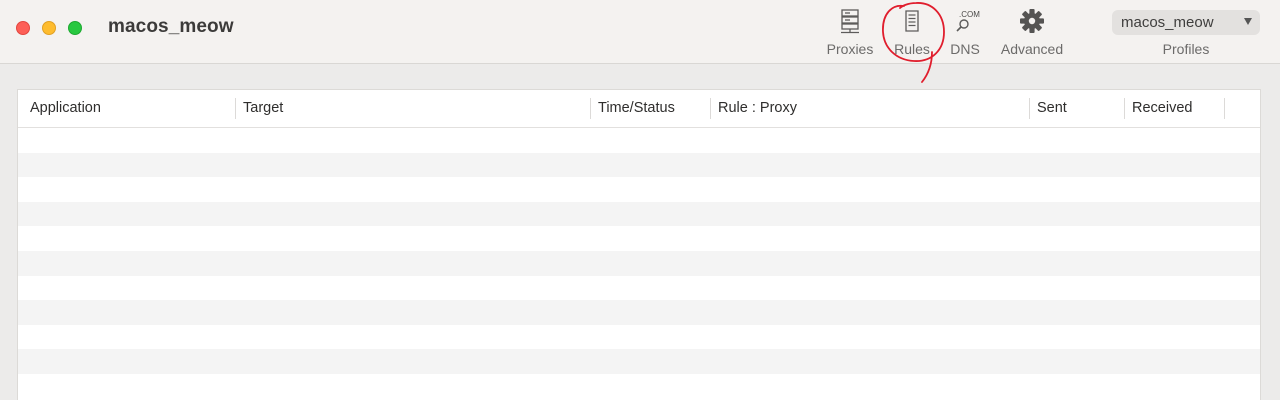  Describe the element at coordinates (969, 14) in the screenshot. I see `dns-icon-text: .COM` at that location.